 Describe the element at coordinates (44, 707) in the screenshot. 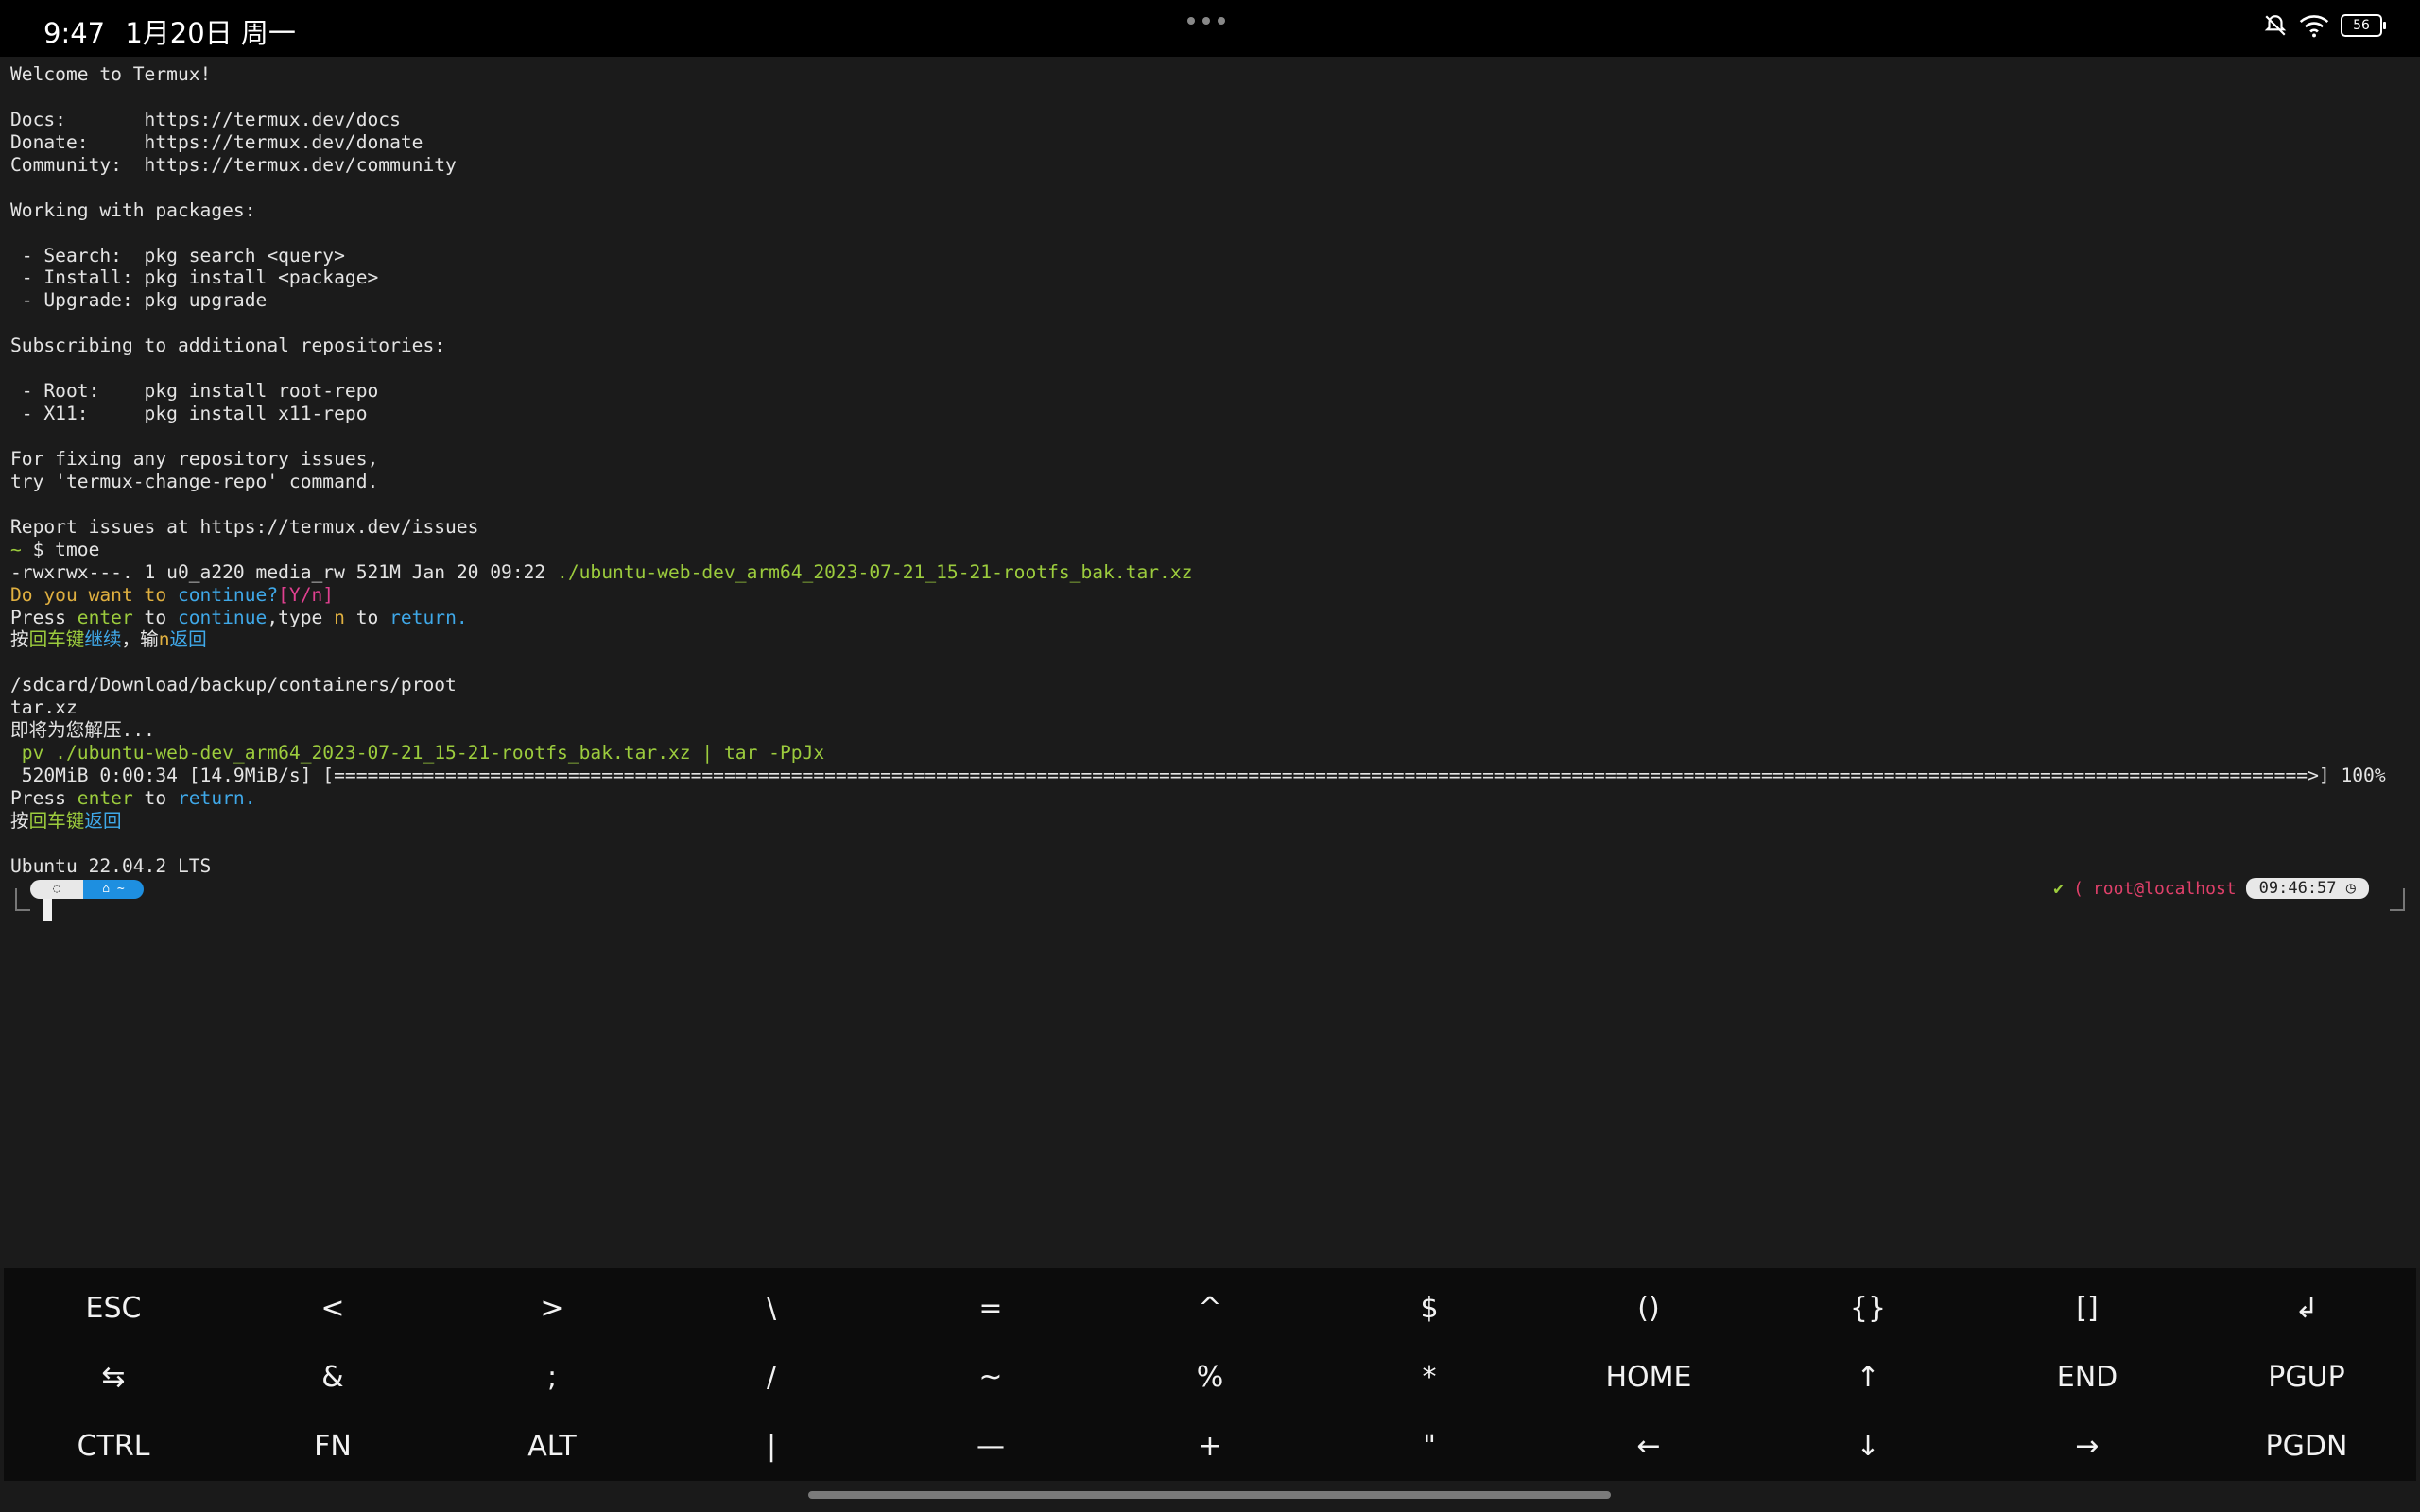

I see `terminal-text-segment: tar.xz` at that location.